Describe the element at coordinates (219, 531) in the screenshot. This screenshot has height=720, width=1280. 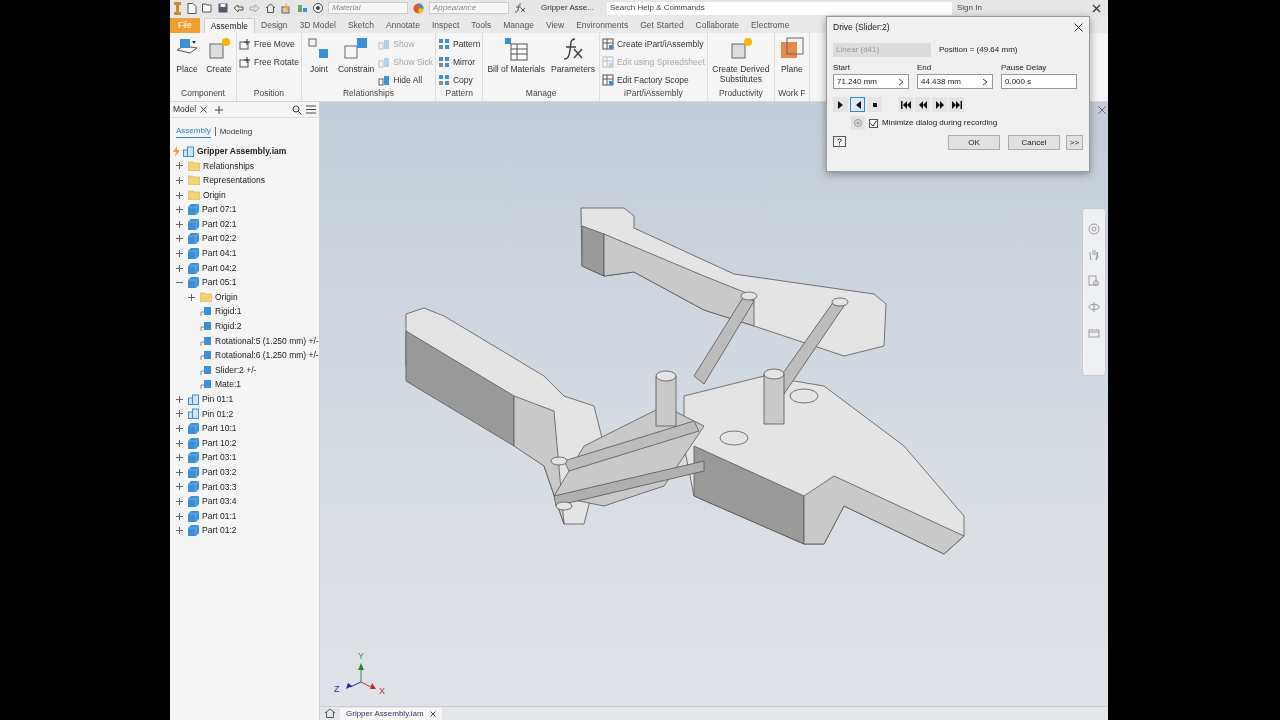
I see `tree-item: Part 01:2` at that location.